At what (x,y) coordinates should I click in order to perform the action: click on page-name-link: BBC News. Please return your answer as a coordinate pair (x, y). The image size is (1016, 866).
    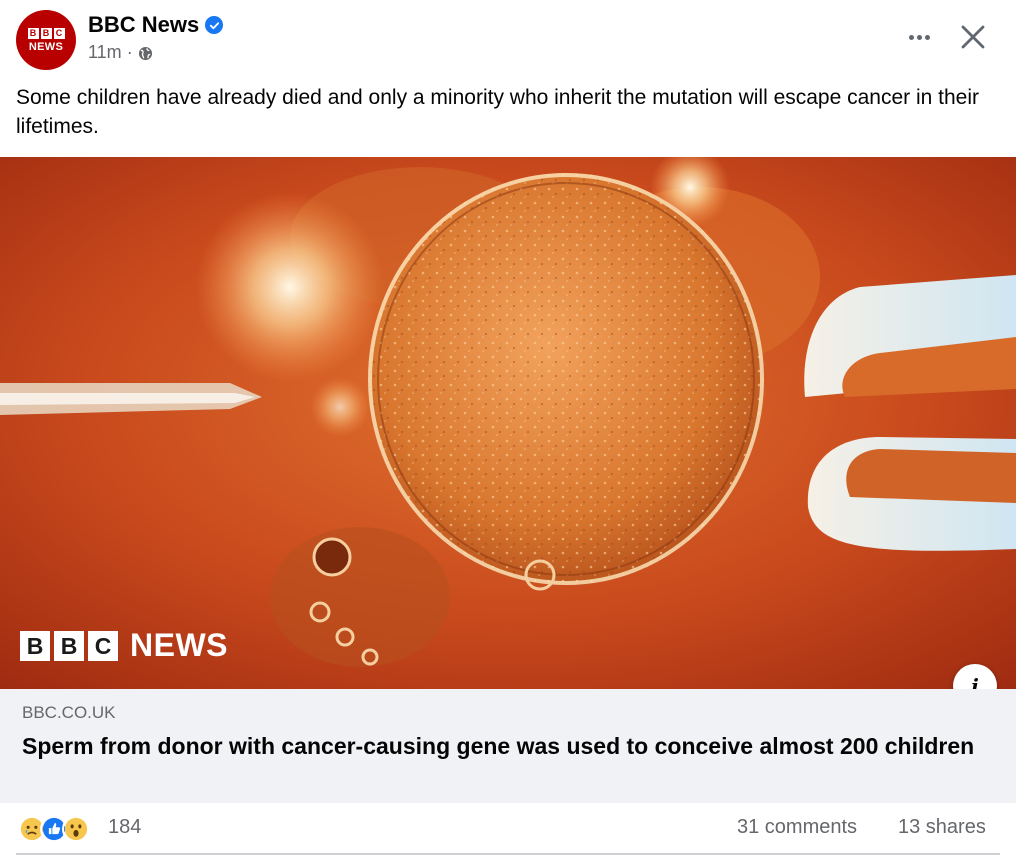
    Looking at the image, I should click on (143, 25).